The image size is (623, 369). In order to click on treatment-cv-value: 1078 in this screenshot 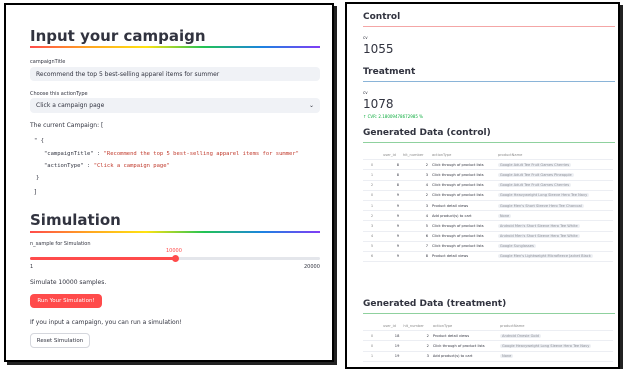, I will do `click(378, 104)`.